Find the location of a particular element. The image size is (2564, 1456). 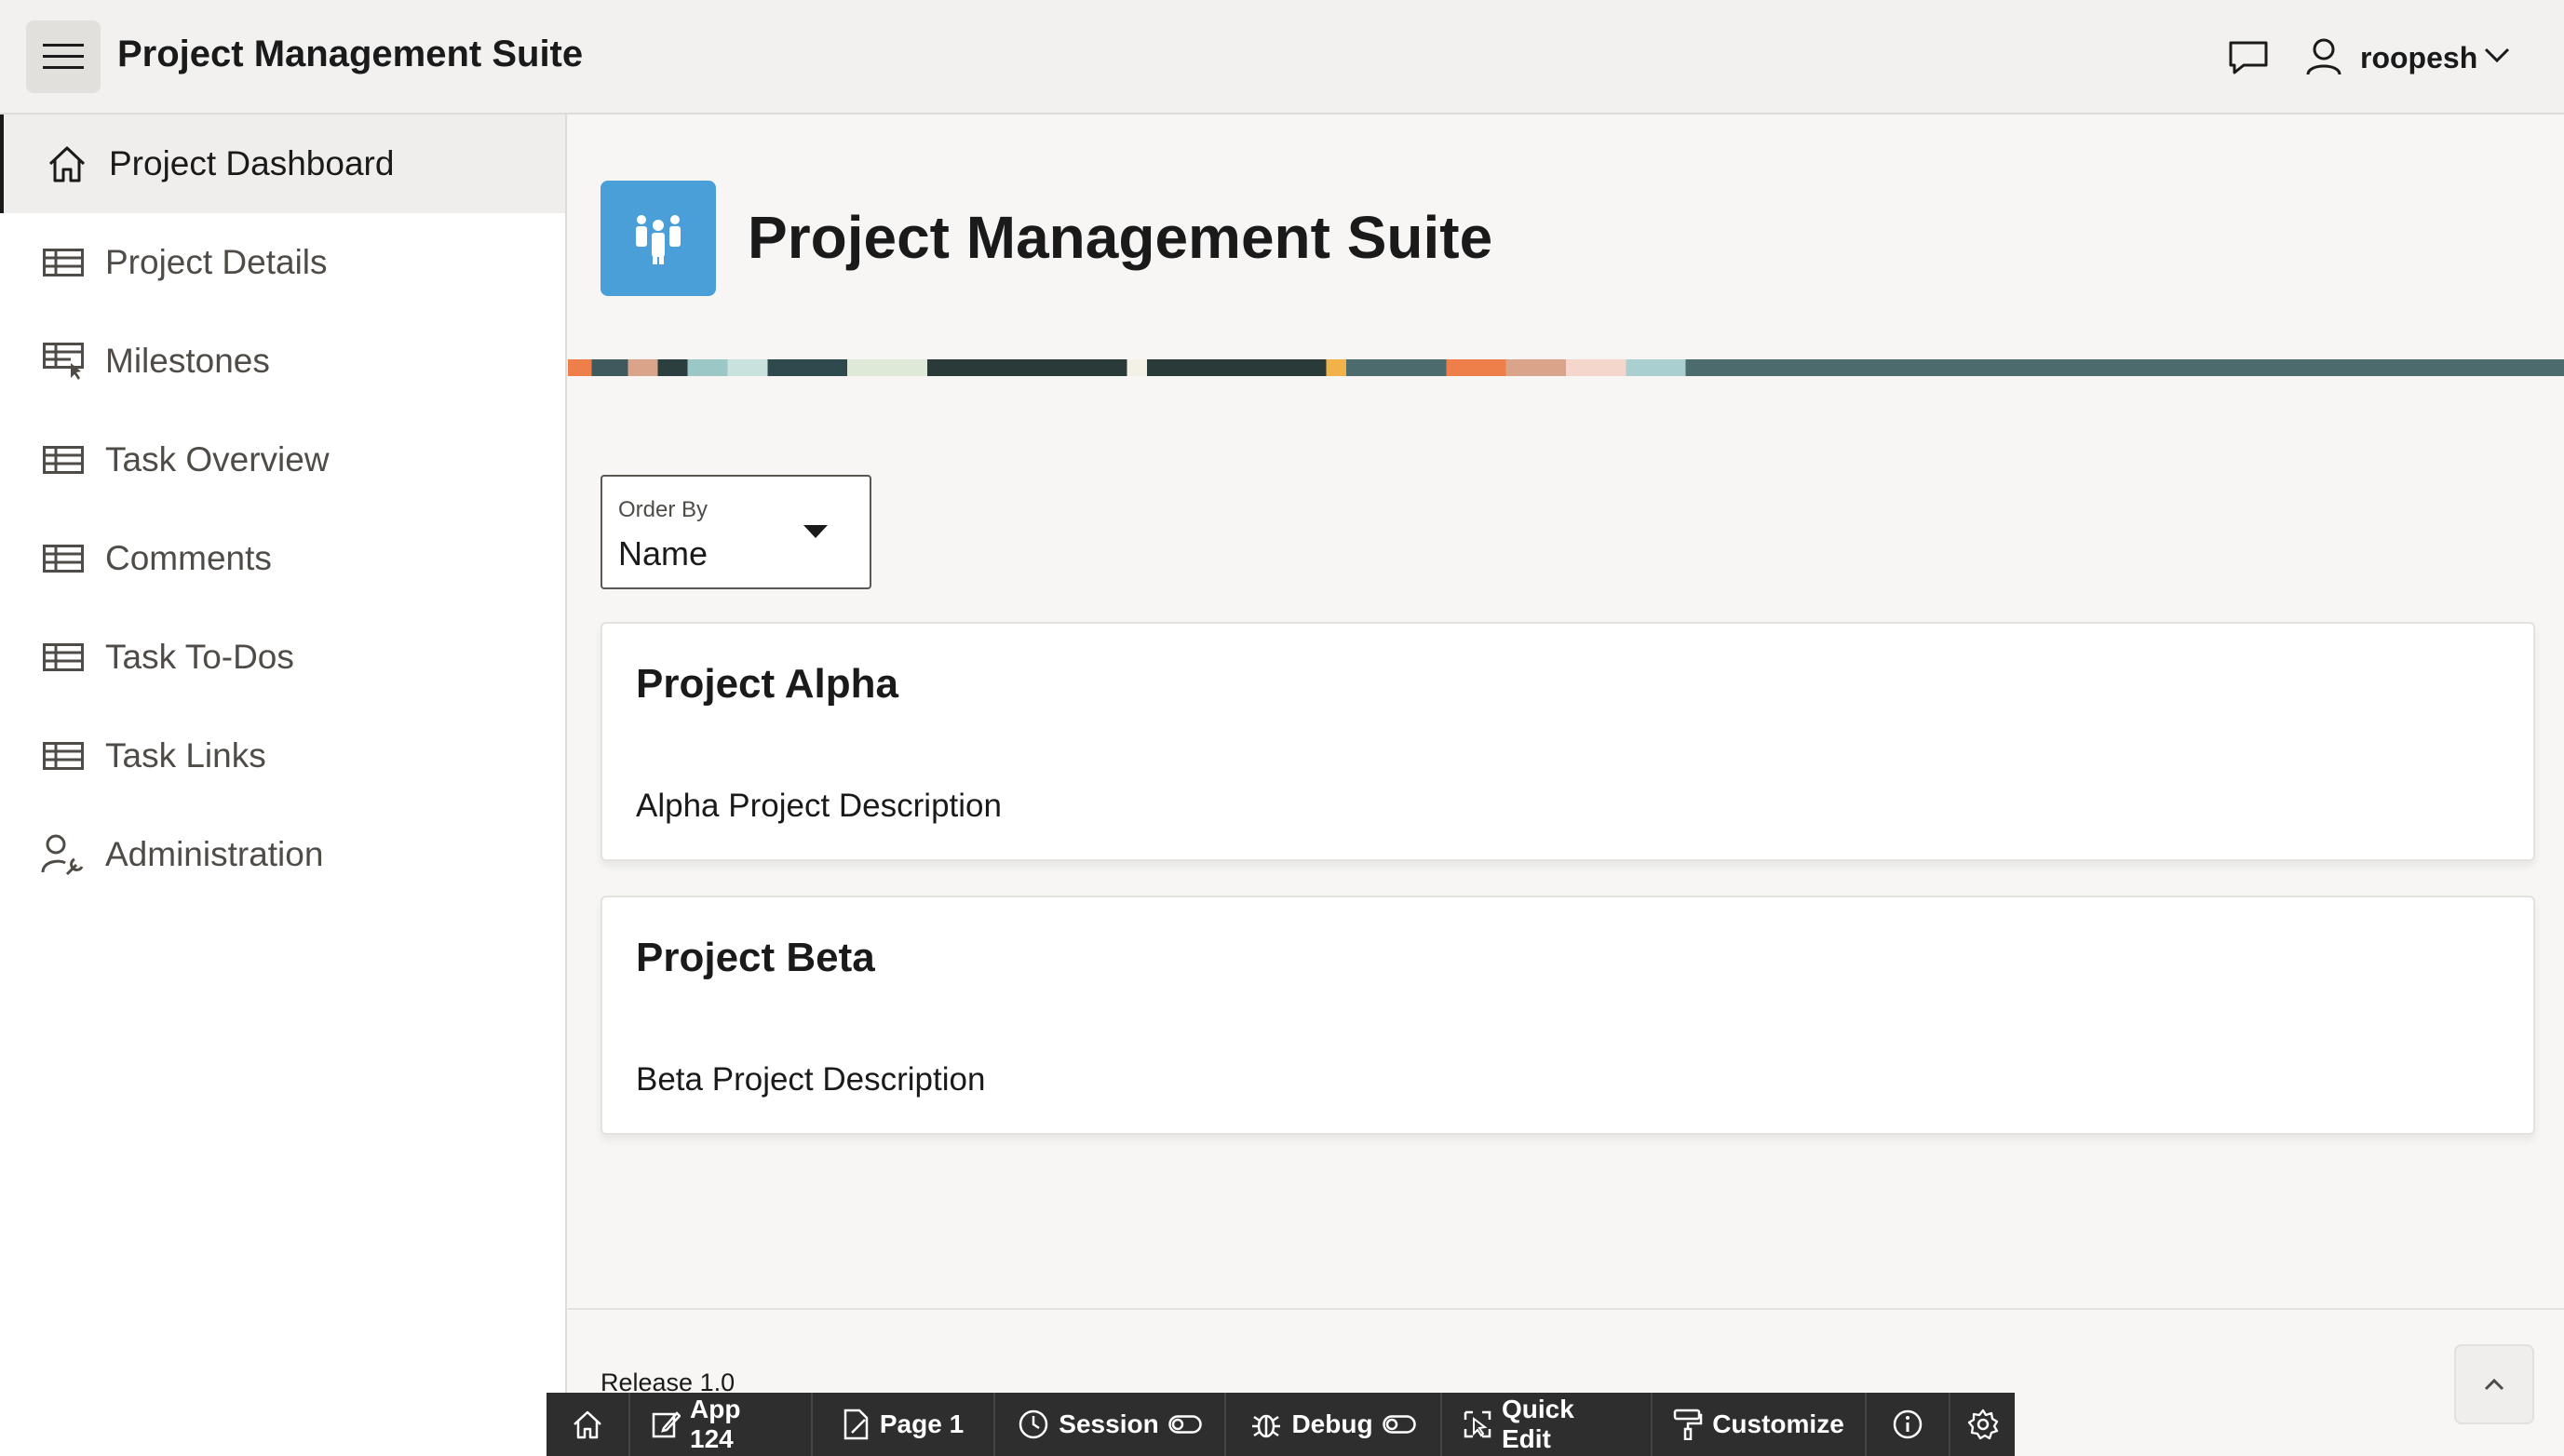

devbar-session-button: Session is located at coordinates (1110, 1424).